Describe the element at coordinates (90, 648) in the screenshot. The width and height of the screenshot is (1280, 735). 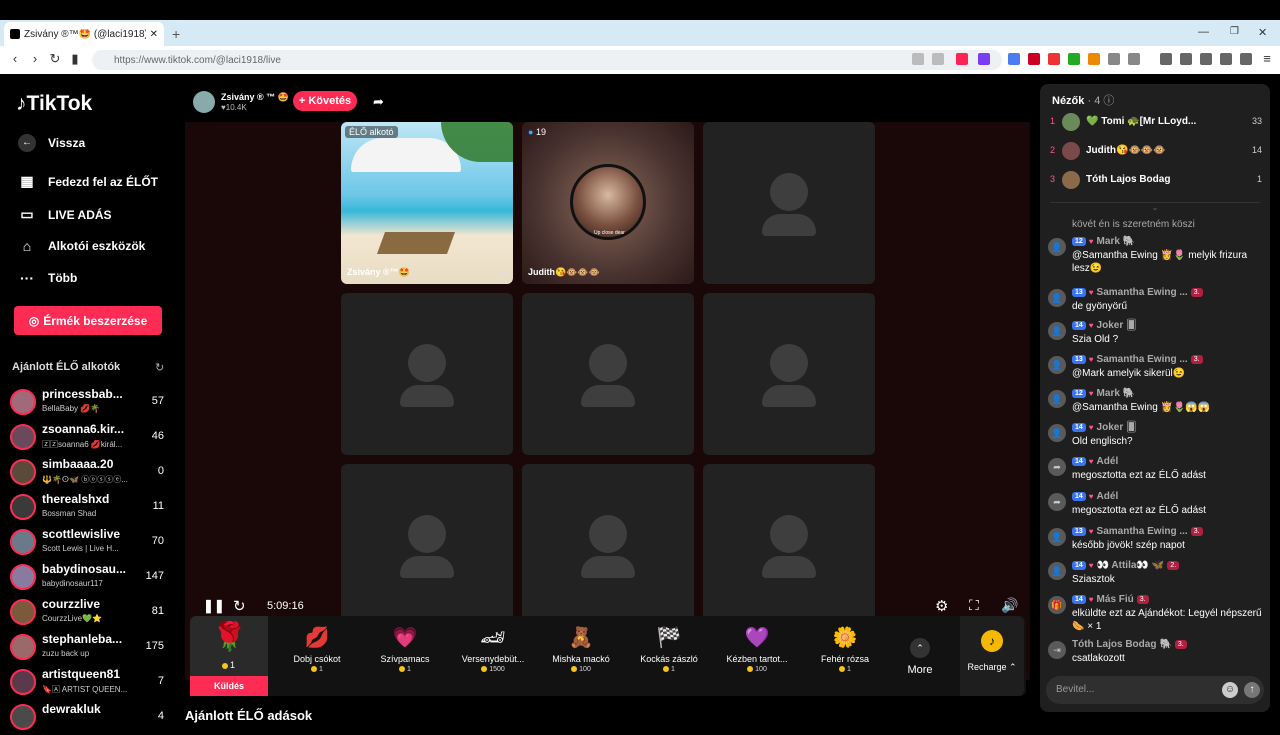
I see `creator-item: stephanleba... zuzu back up 175` at that location.